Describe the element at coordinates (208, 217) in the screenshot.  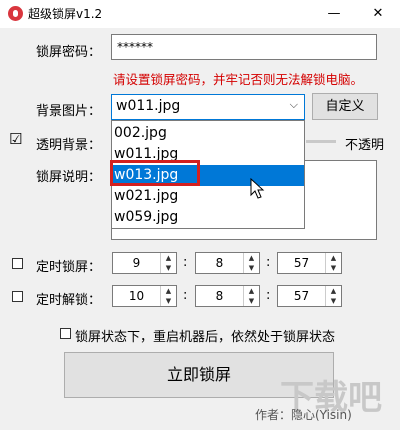
I see `dropdown-option: w059.jpg` at that location.